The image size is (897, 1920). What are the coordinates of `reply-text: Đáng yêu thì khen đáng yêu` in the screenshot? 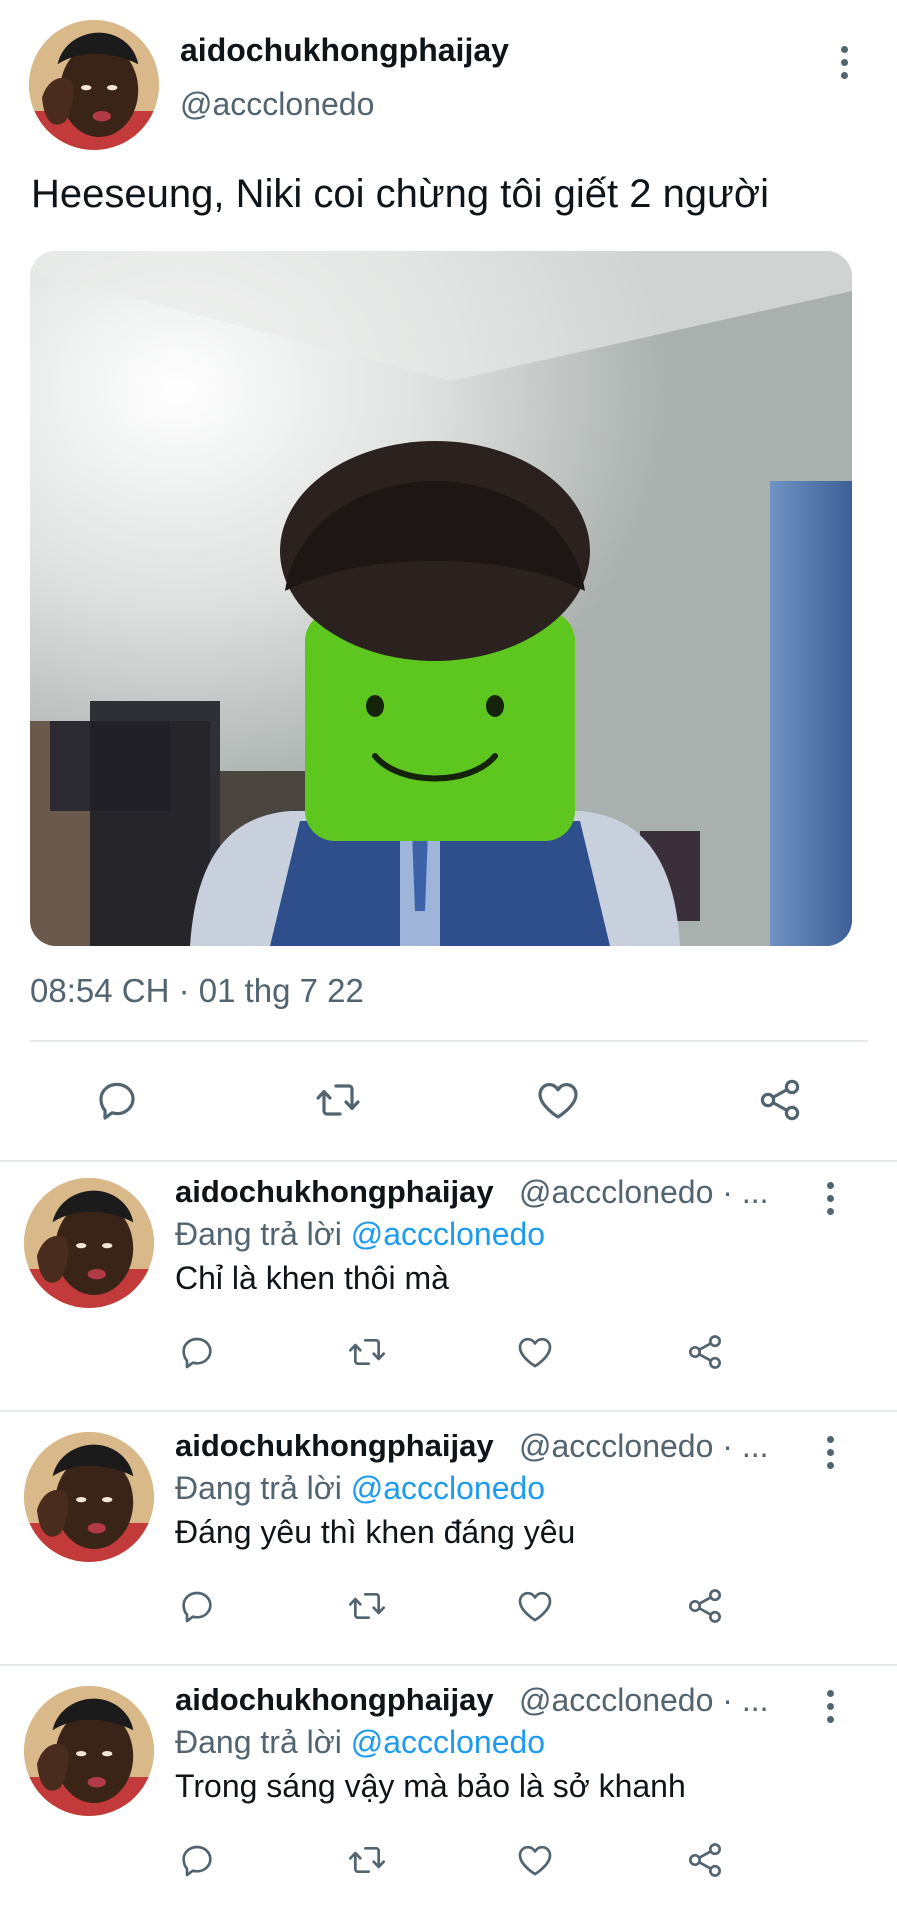 It's located at (375, 1532).